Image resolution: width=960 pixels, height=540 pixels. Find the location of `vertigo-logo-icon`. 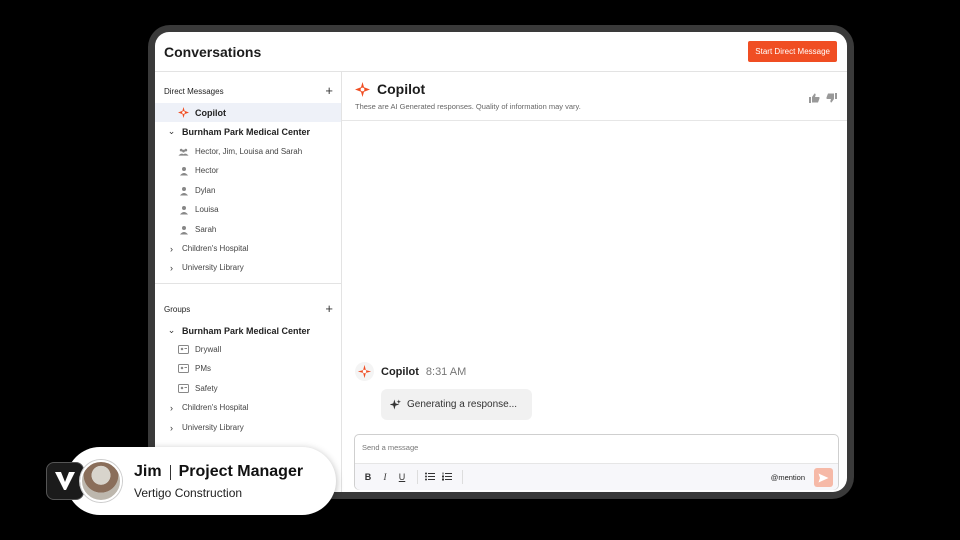

vertigo-logo-icon is located at coordinates (65, 481).